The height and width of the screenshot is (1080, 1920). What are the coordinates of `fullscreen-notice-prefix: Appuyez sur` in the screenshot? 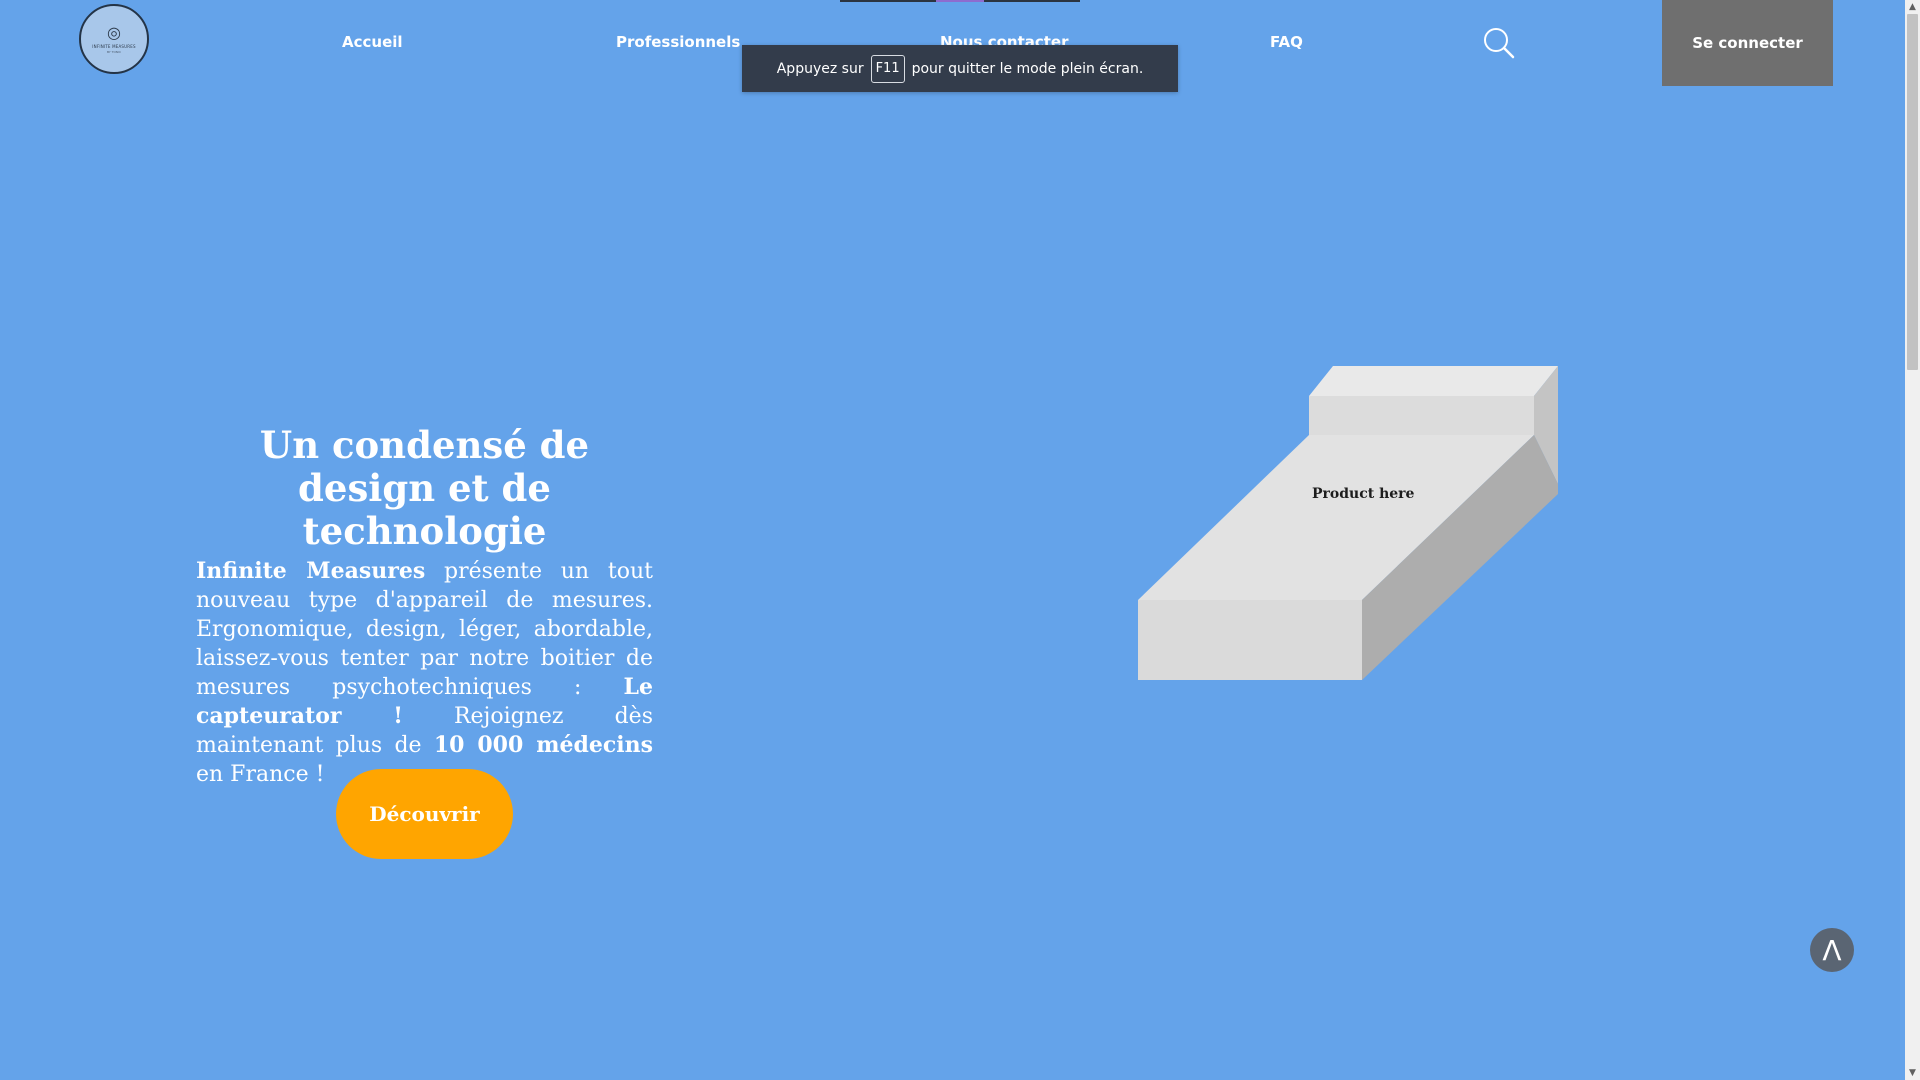 It's located at (820, 68).